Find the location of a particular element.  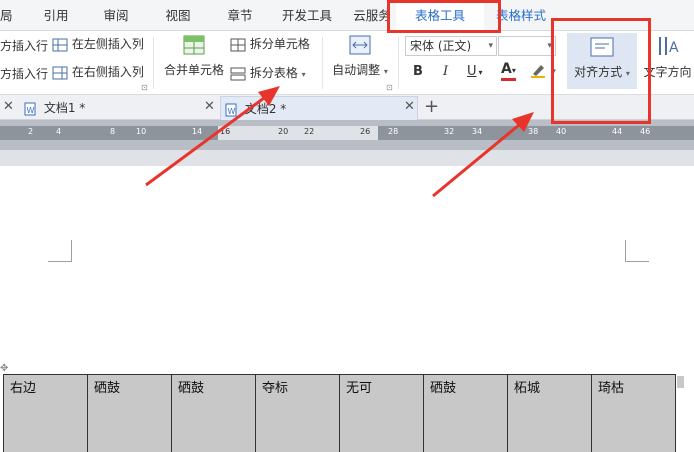

annotation-arrows is located at coordinates (339, 142).